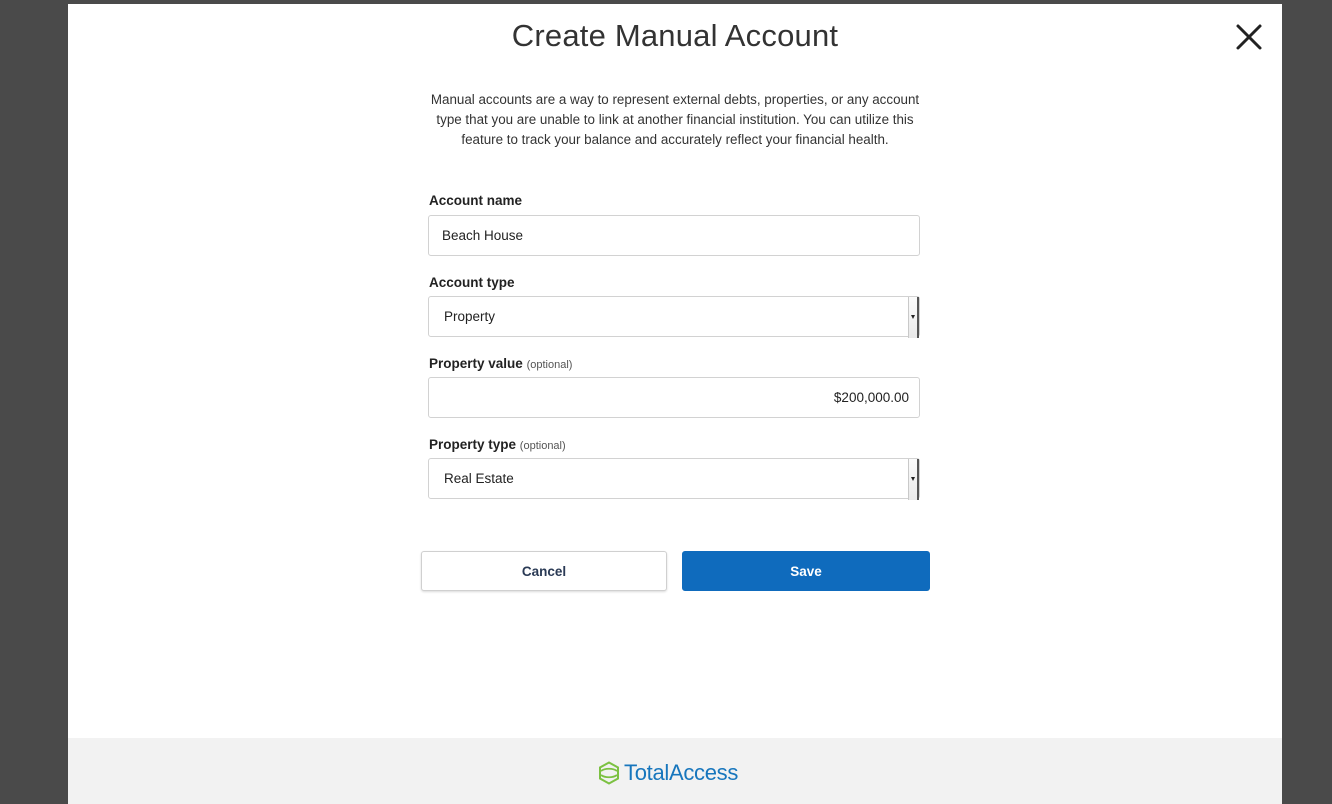 This screenshot has width=1332, height=804. I want to click on totalaccess-logo-icon, so click(609, 773).